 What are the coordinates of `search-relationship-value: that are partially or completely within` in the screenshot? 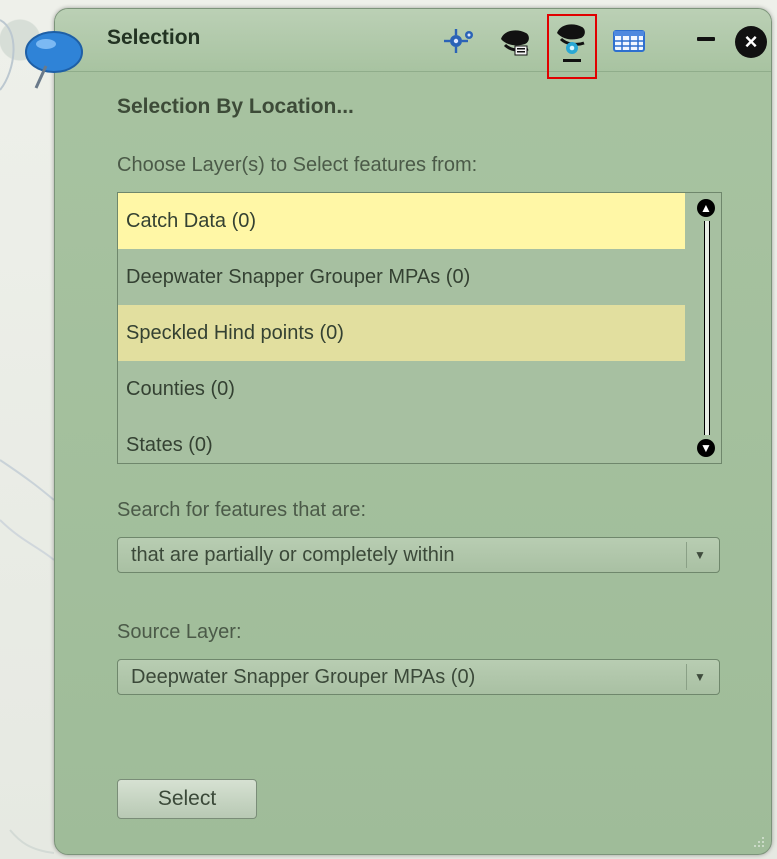 It's located at (293, 555).